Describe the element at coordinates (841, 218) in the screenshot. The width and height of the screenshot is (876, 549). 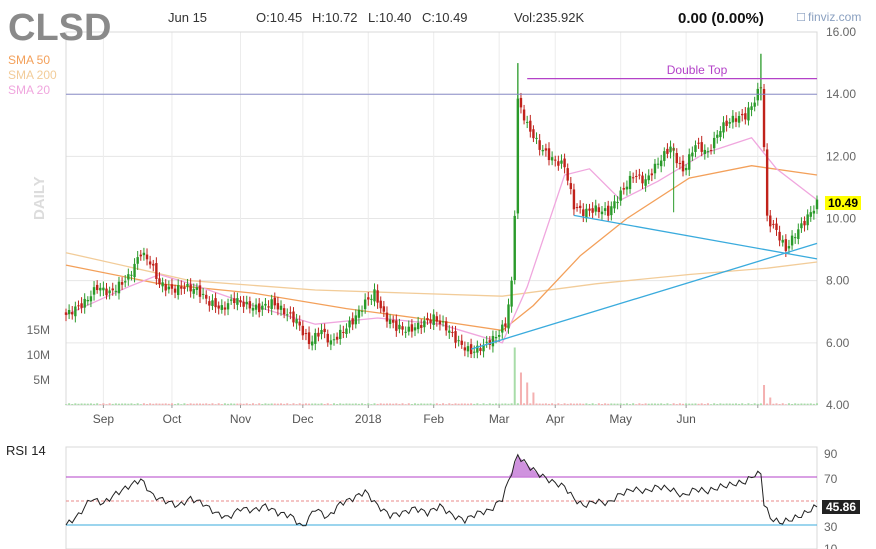
I see `price-axis: 16.00 14.00 12.00 10.00 8.00 6.00 4.00` at that location.